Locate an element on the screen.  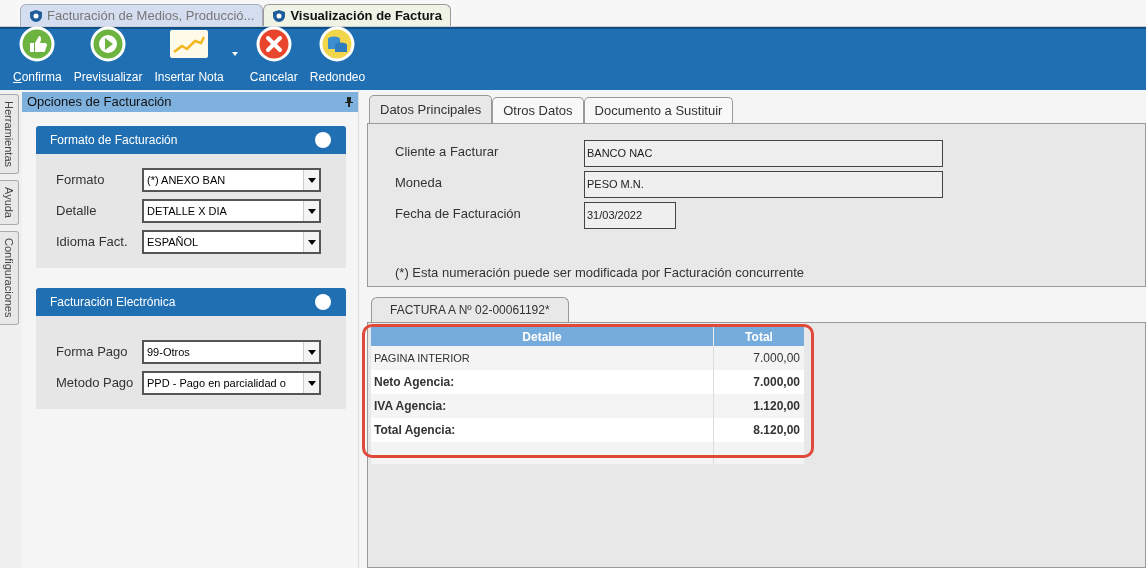
toolbar-button: Insertar Nota is located at coordinates (196, 56).